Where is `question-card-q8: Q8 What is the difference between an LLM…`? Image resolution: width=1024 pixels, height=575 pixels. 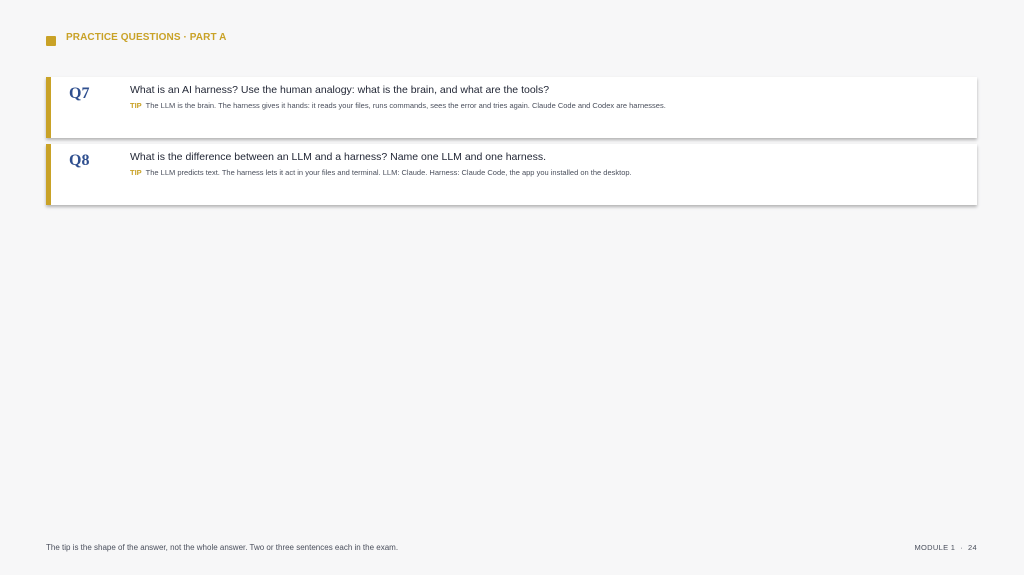
question-card-q8: Q8 What is the difference between an LLM… is located at coordinates (511, 174).